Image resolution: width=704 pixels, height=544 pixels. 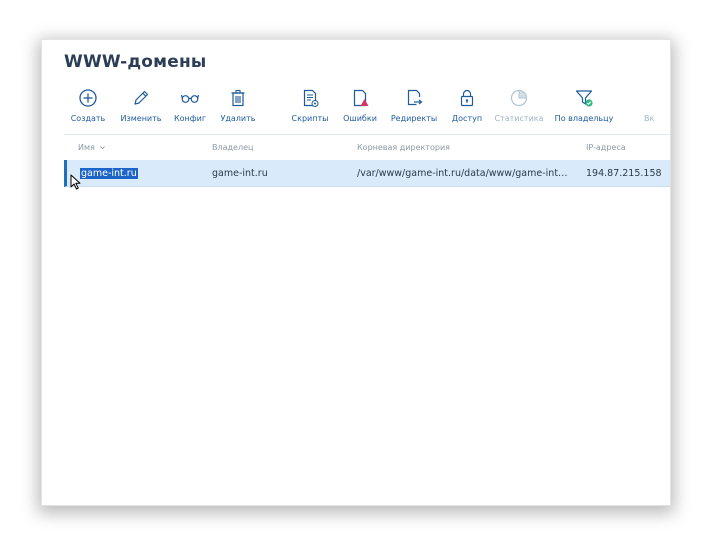 What do you see at coordinates (190, 118) in the screenshot?
I see `config-label: Конфиг` at bounding box center [190, 118].